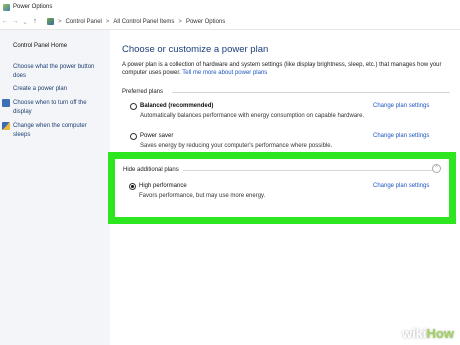 The image size is (460, 345). What do you see at coordinates (230, 7) in the screenshot?
I see `title-bar: Power Options` at bounding box center [230, 7].